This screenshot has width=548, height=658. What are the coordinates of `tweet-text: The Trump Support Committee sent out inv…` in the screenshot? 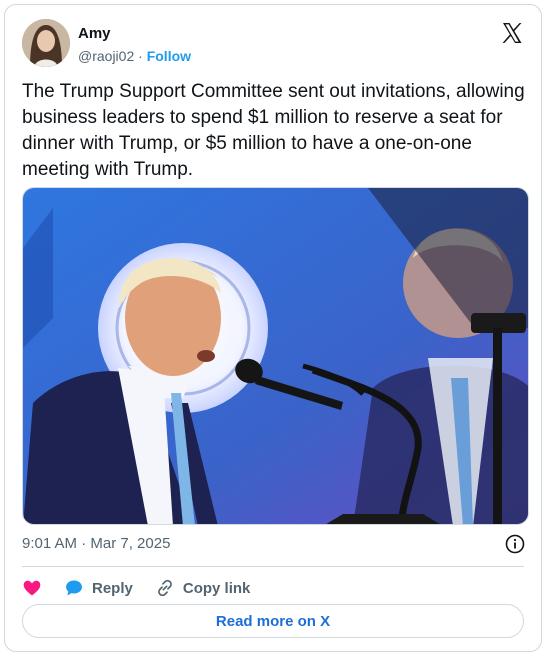 It's located at (273, 130).